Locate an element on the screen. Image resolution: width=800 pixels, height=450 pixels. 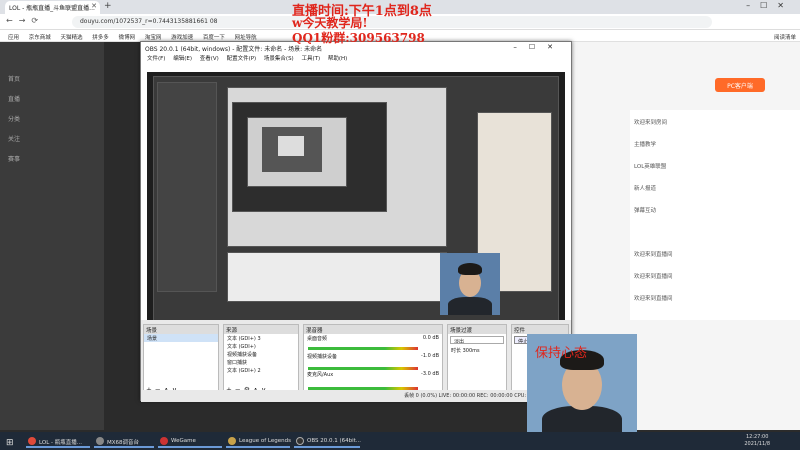
dock-title: 场景 is located at coordinates (181, 329).